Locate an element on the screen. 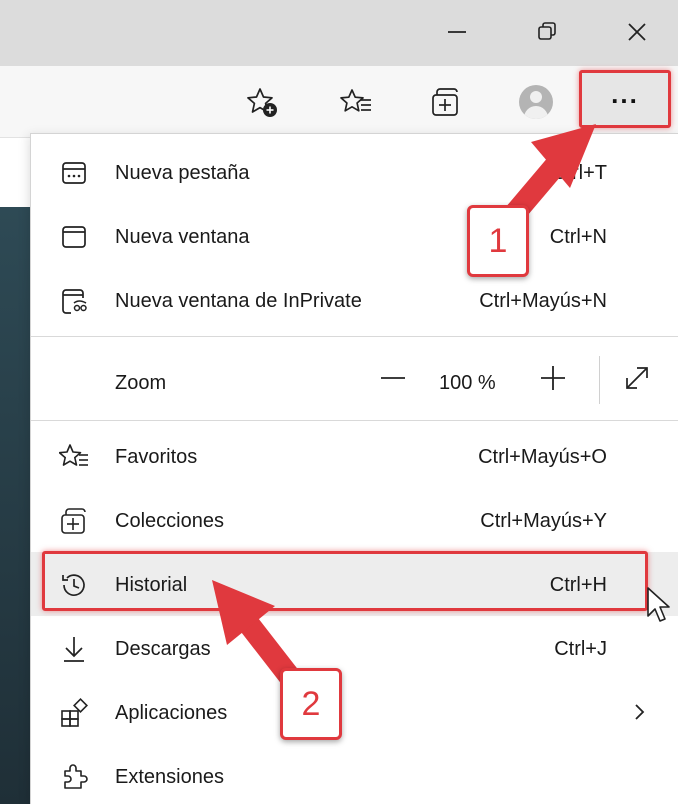 This screenshot has height=804, width=678. favorites-icon is located at coordinates (74, 457).